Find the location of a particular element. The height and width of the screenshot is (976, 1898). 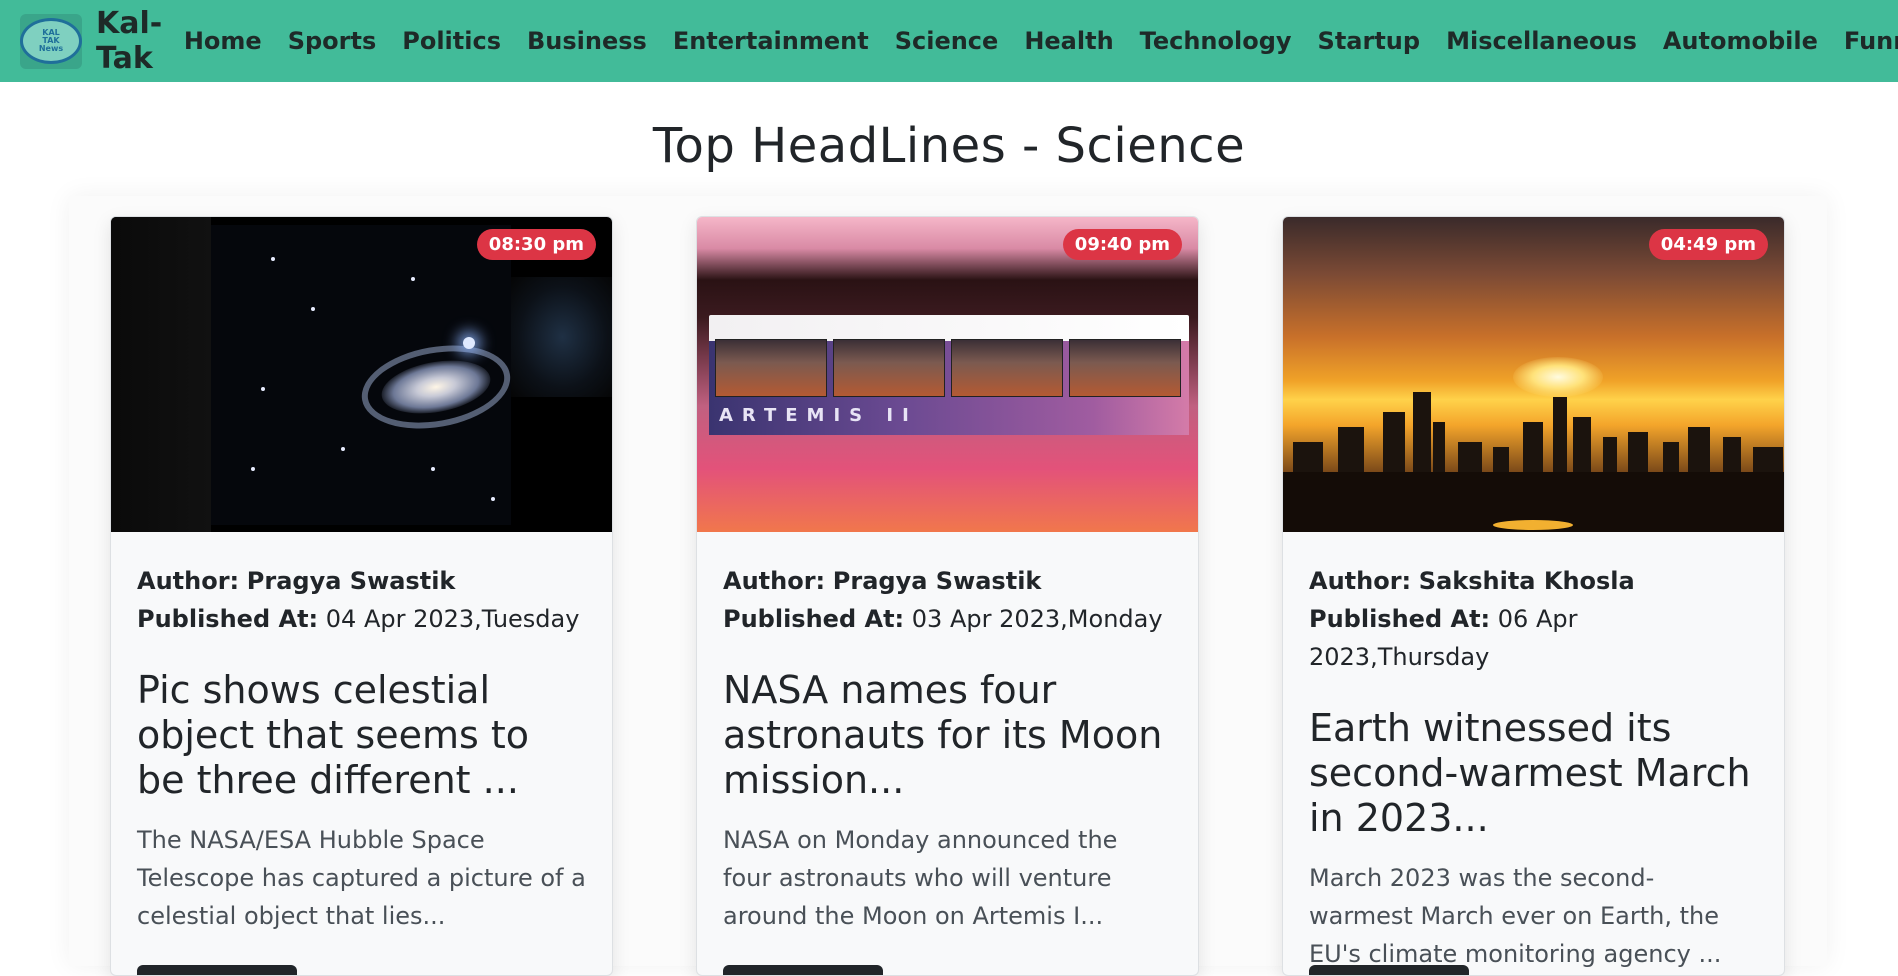

published-line: Published At: 04 Apr 2023,Tuesday is located at coordinates (358, 619).